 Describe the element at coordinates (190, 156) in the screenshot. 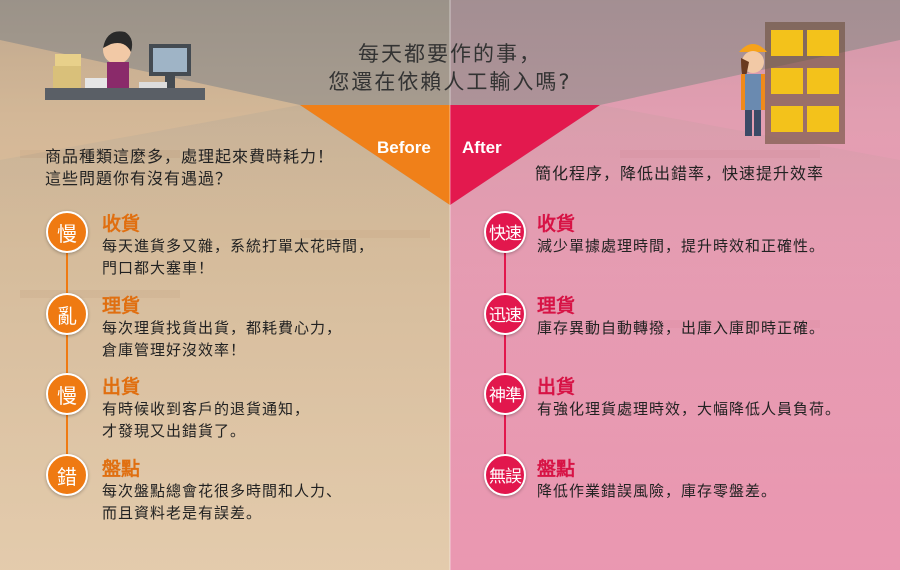

I see `before-intro-line1: 商品種類這麼多，處理起來費時耗力！` at that location.